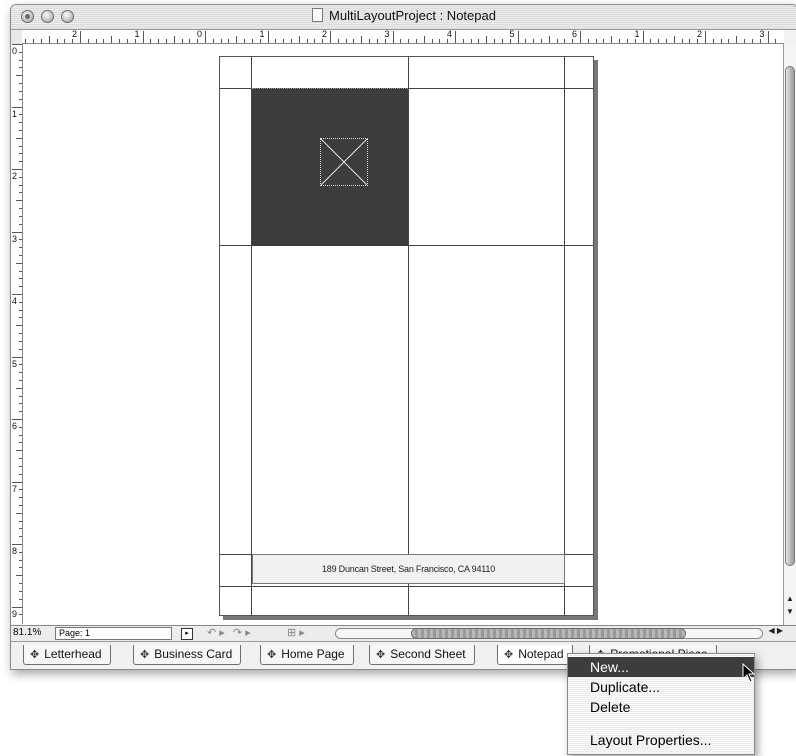  What do you see at coordinates (412, 15) in the screenshot?
I see `window-title: MultiLayoutProject : Notepad` at bounding box center [412, 15].